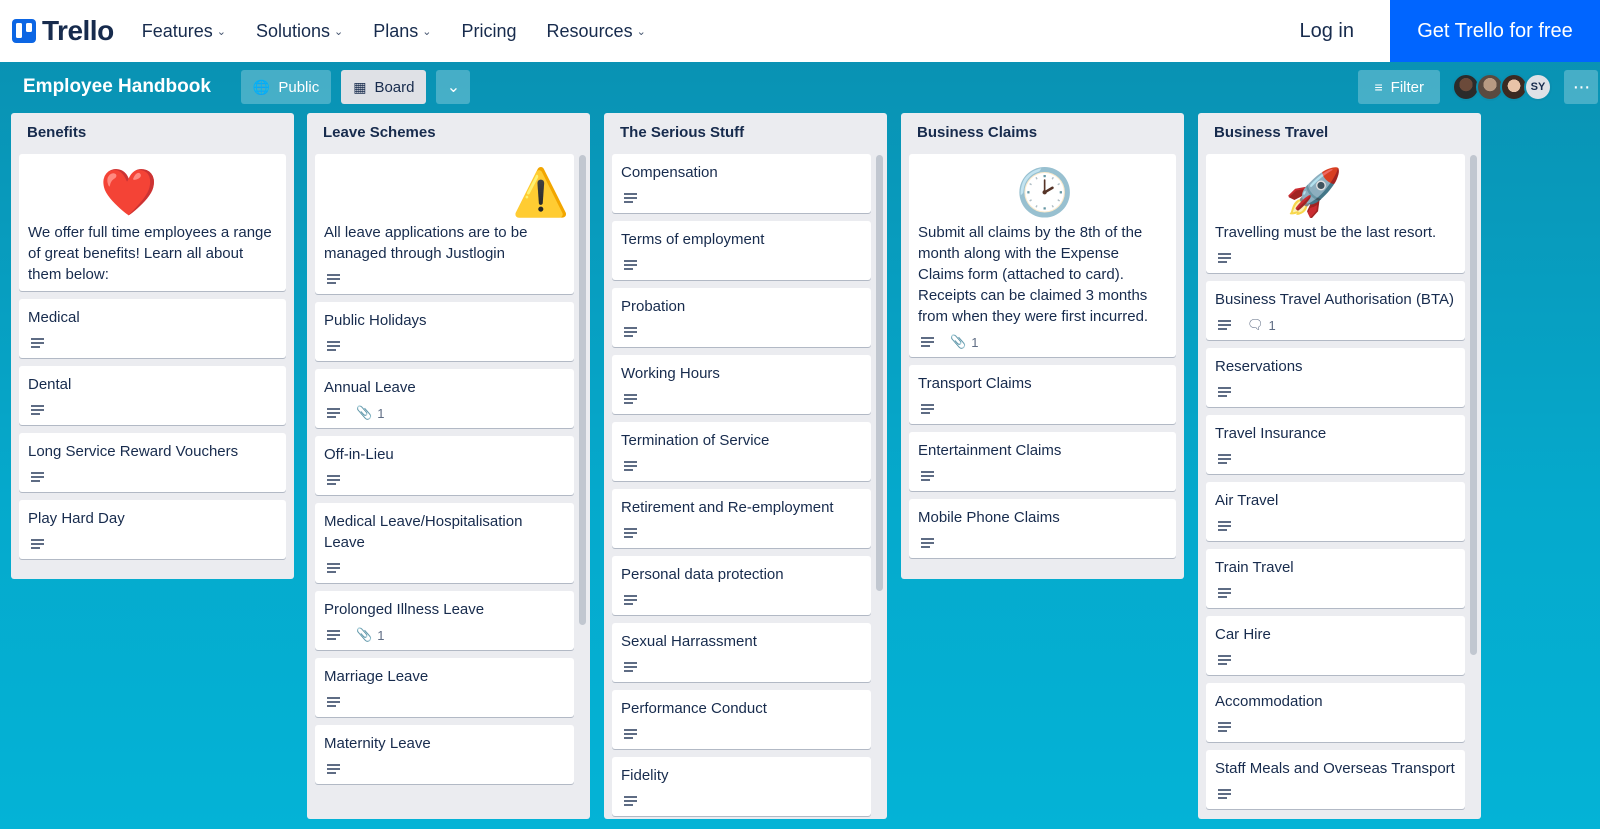 This screenshot has width=1600, height=829. I want to click on card: Transport Claims, so click(1042, 394).